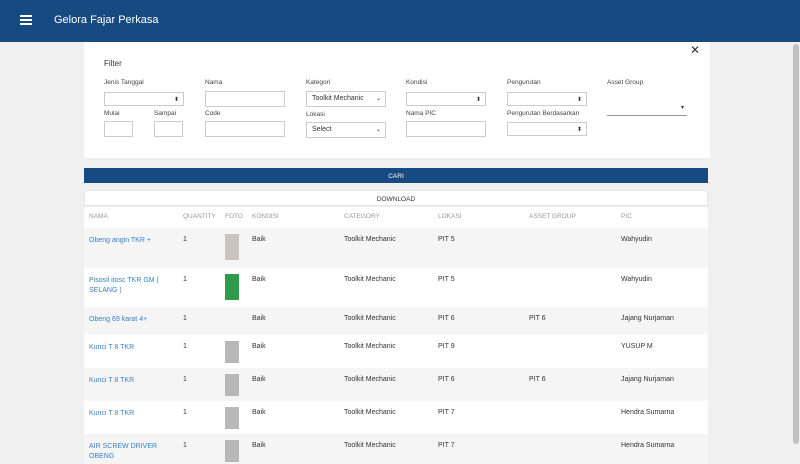 The height and width of the screenshot is (464, 800). What do you see at coordinates (446, 346) in the screenshot?
I see `cell-lokasi: PIT 9` at bounding box center [446, 346].